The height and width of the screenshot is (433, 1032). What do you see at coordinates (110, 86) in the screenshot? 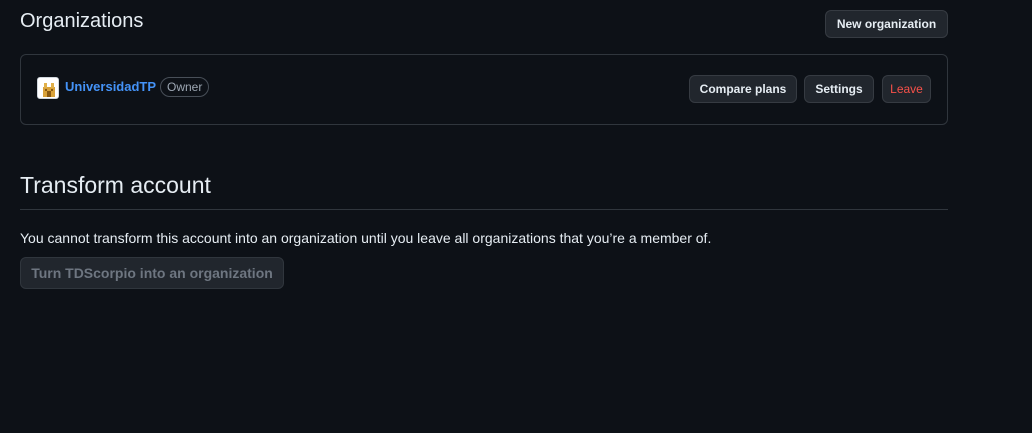
I see `organization-name-link: UniversidadTP` at bounding box center [110, 86].